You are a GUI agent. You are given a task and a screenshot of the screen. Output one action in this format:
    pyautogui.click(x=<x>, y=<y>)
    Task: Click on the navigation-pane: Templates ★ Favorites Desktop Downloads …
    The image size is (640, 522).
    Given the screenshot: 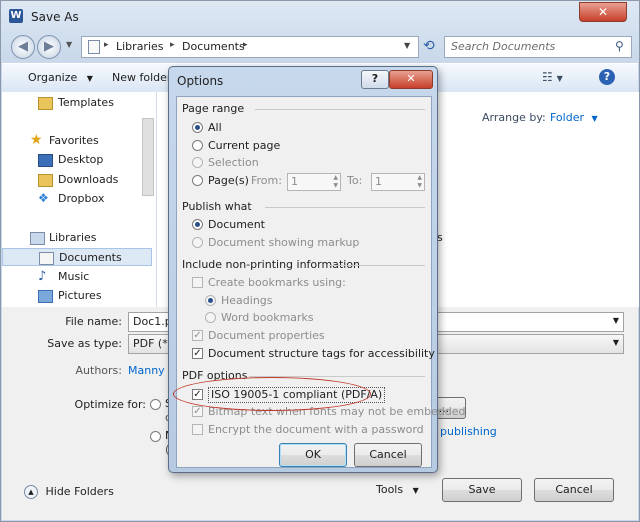 What is the action you would take?
    pyautogui.click(x=79, y=199)
    